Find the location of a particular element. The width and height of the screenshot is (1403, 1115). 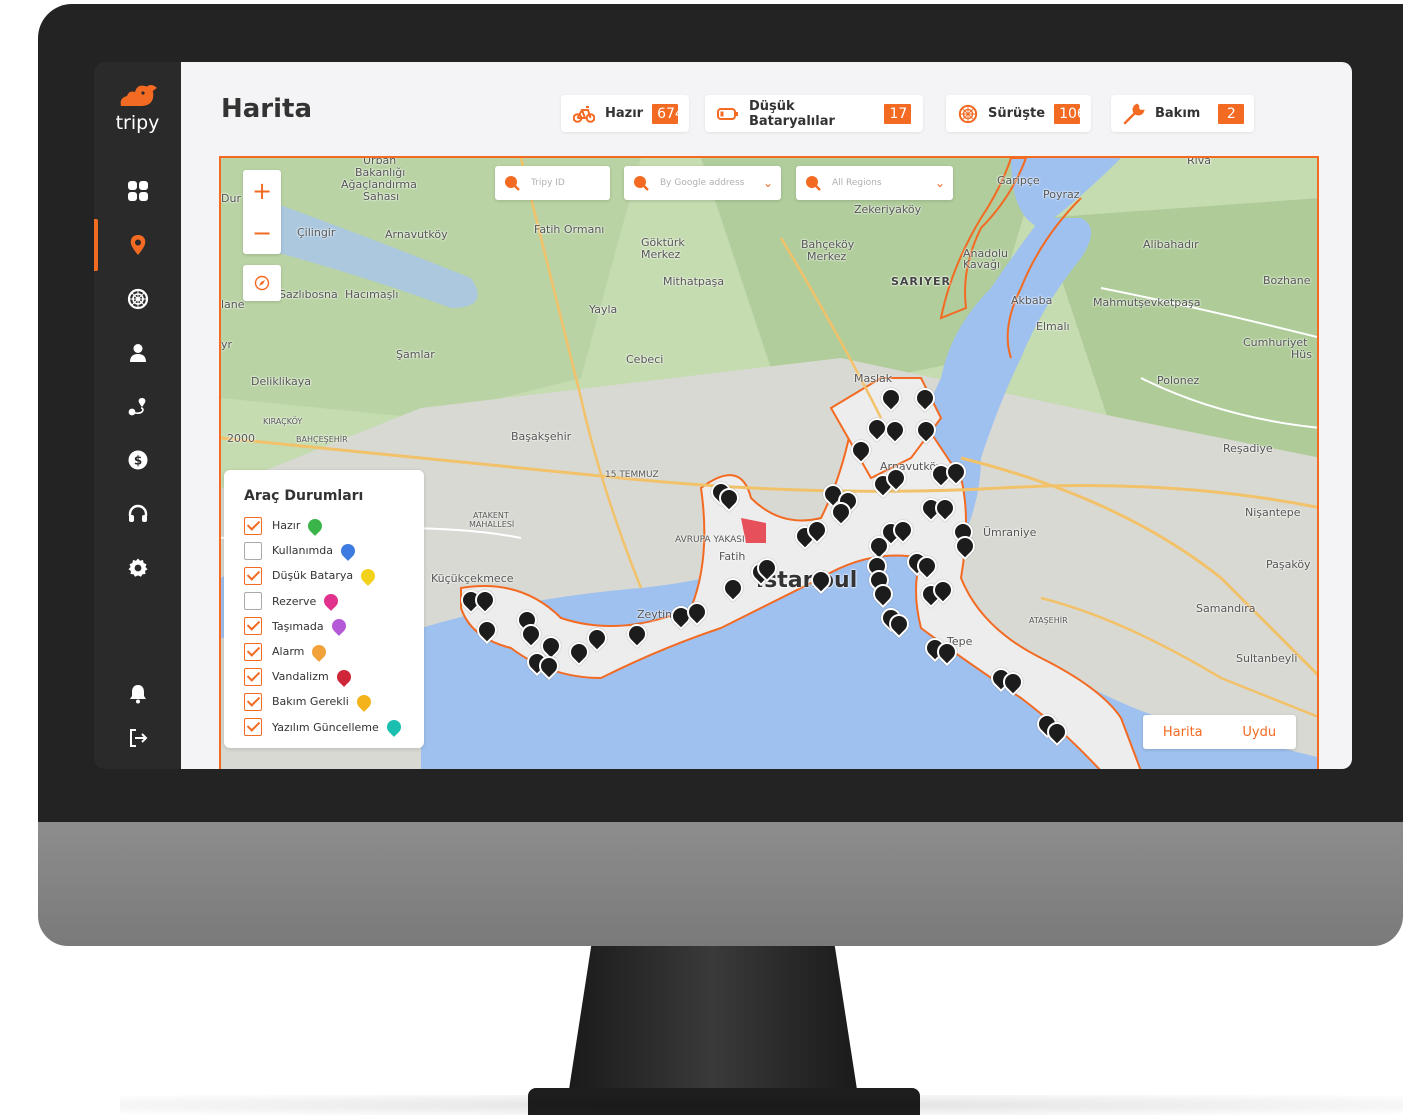

map-label: Reşadiye is located at coordinates (1248, 448).